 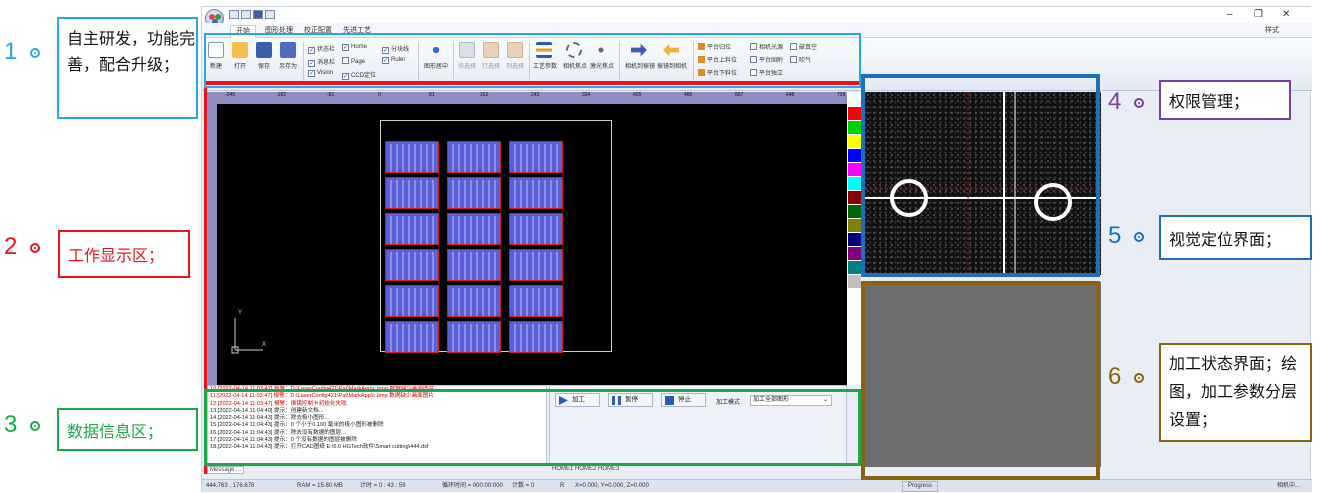 I want to click on minimize-icon: –, so click(x=1230, y=14).